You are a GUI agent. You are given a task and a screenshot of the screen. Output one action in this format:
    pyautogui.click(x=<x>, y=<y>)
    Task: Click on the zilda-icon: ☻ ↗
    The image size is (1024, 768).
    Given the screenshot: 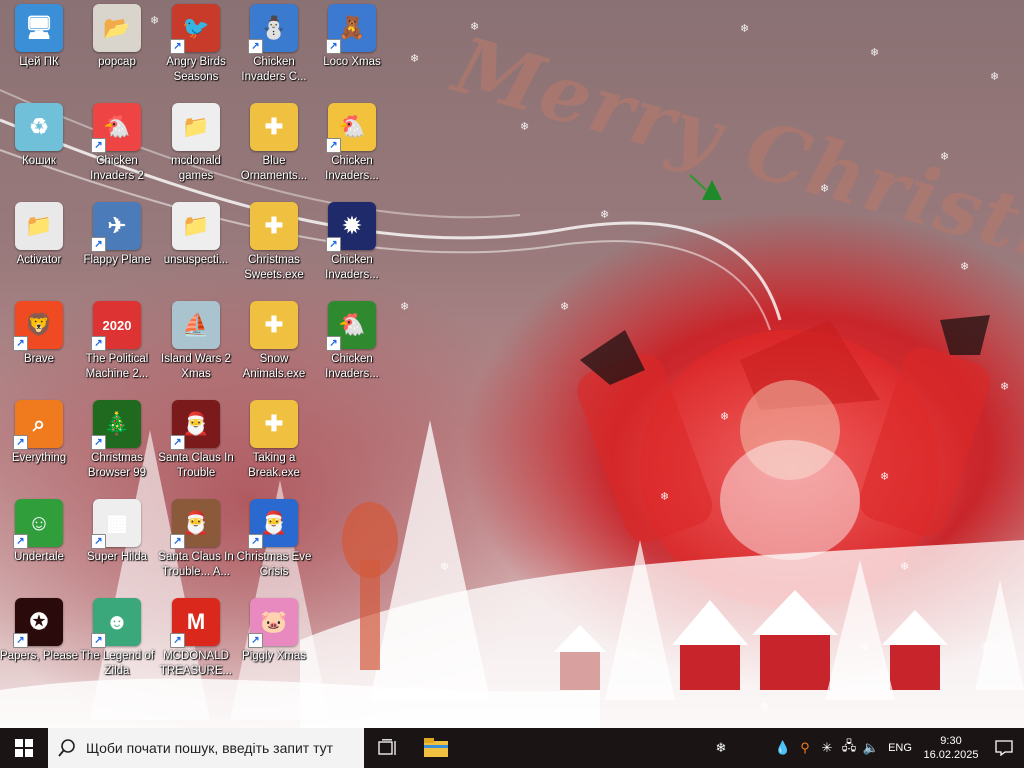 What is the action you would take?
    pyautogui.click(x=116, y=623)
    